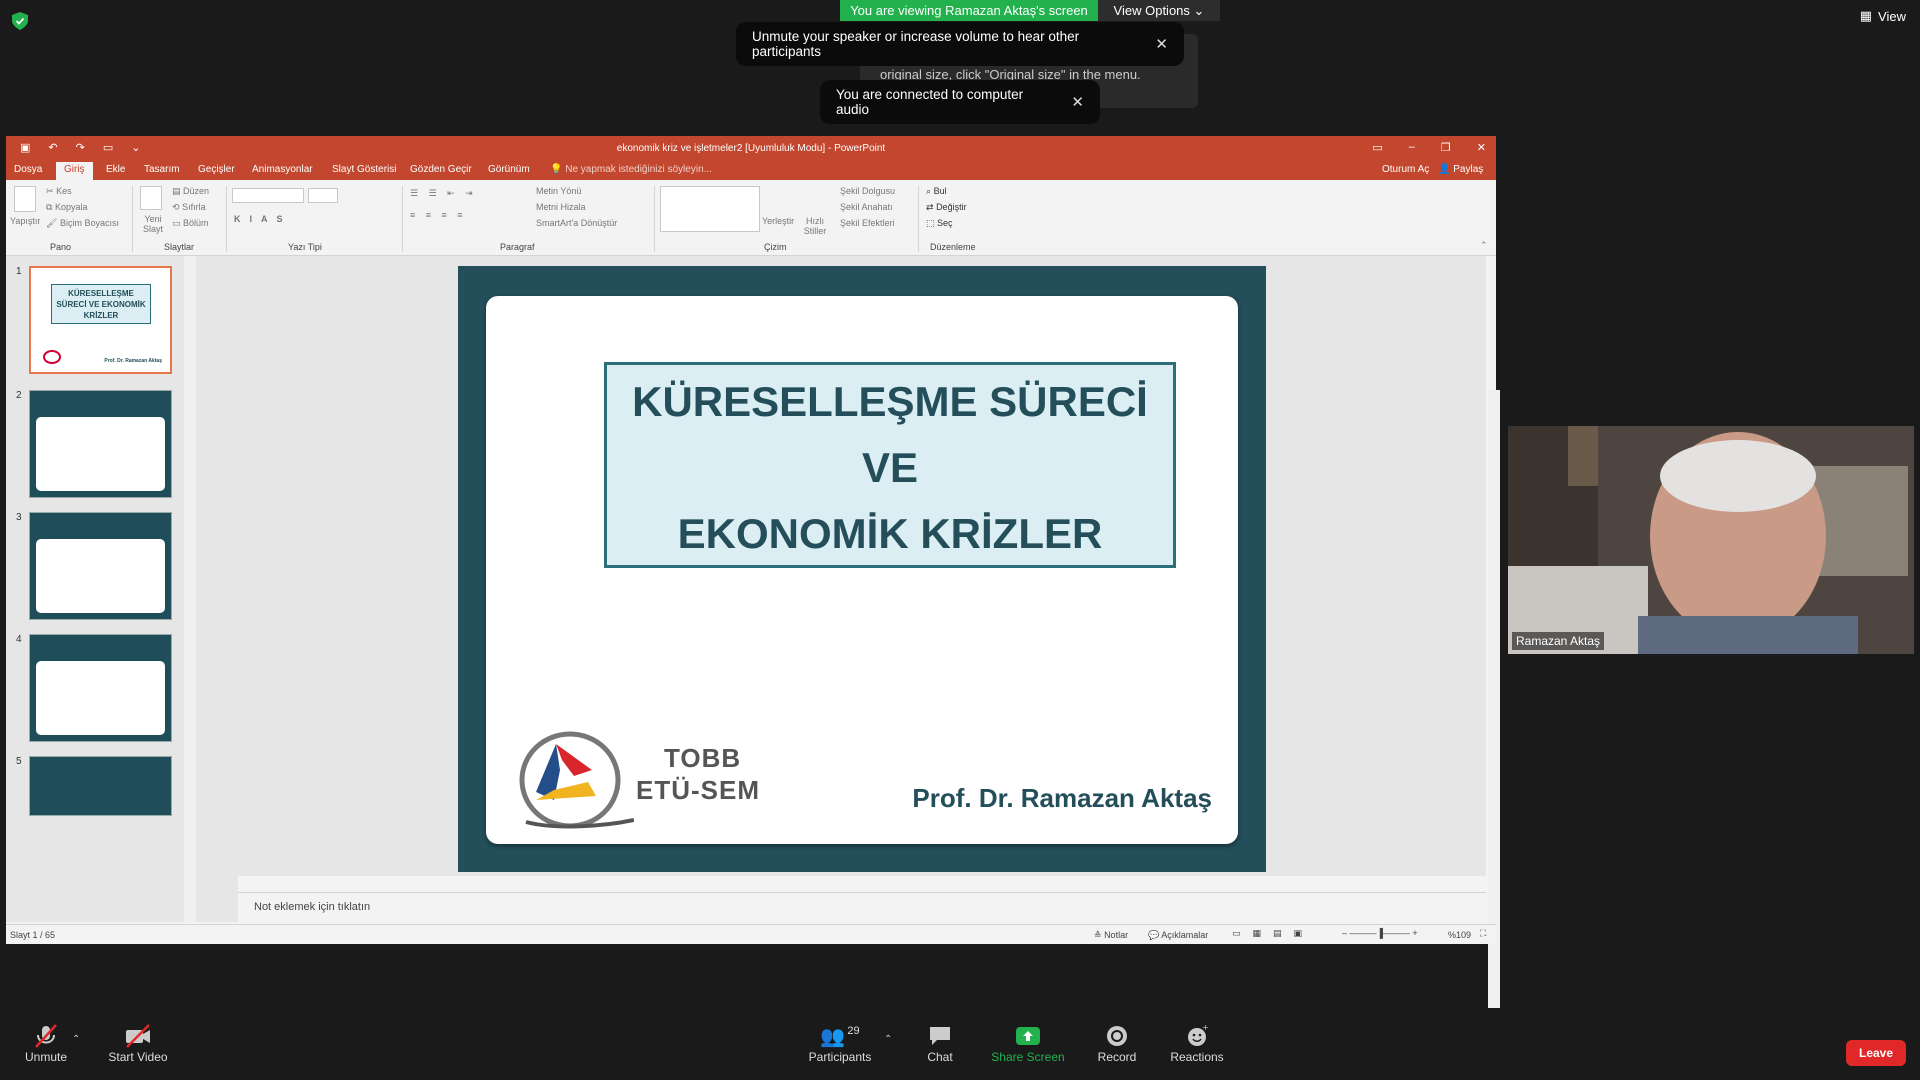 The image size is (1920, 1080). I want to click on align-icons: ≡ ≡ ≡ ≡, so click(438, 215).